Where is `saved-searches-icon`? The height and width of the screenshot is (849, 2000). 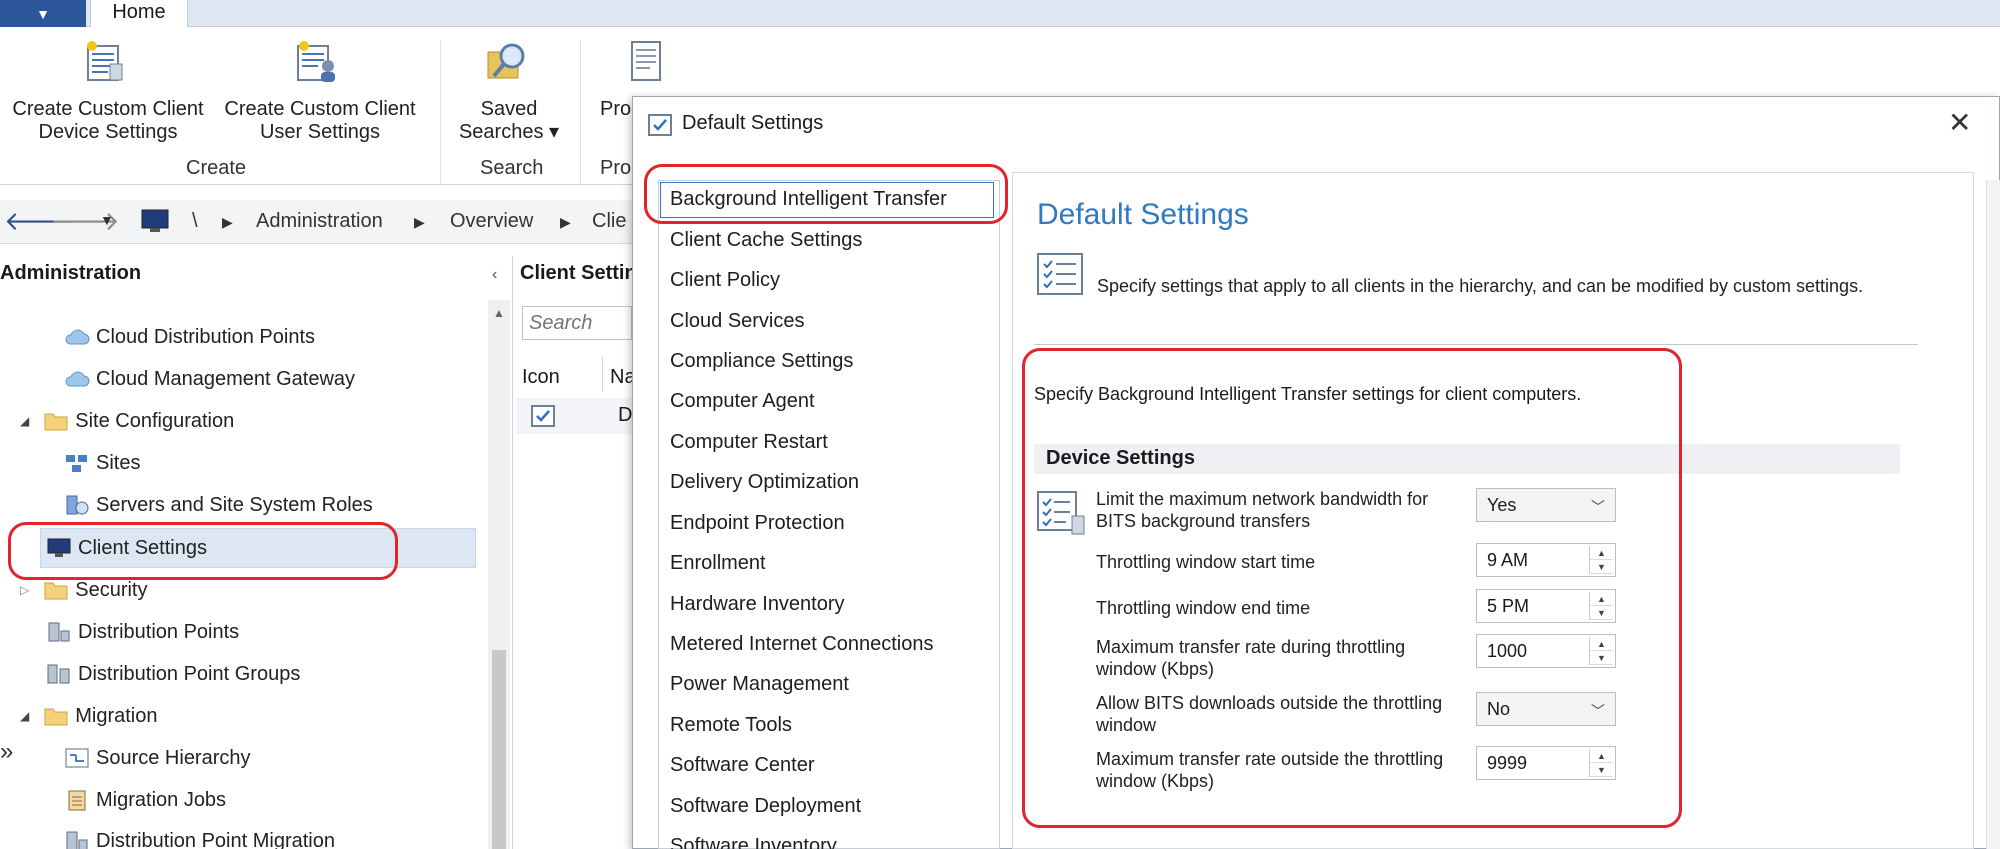
saved-searches-icon is located at coordinates (506, 61).